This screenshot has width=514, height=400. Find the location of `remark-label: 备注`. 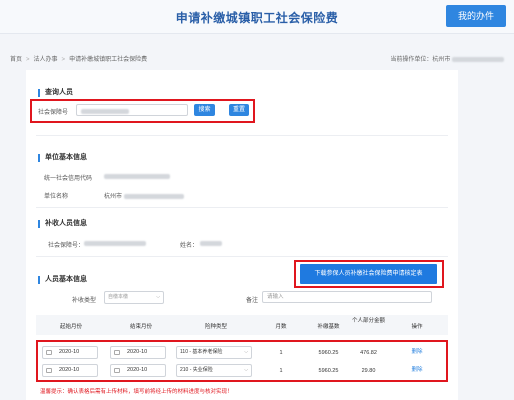

remark-label: 备注 is located at coordinates (252, 301).